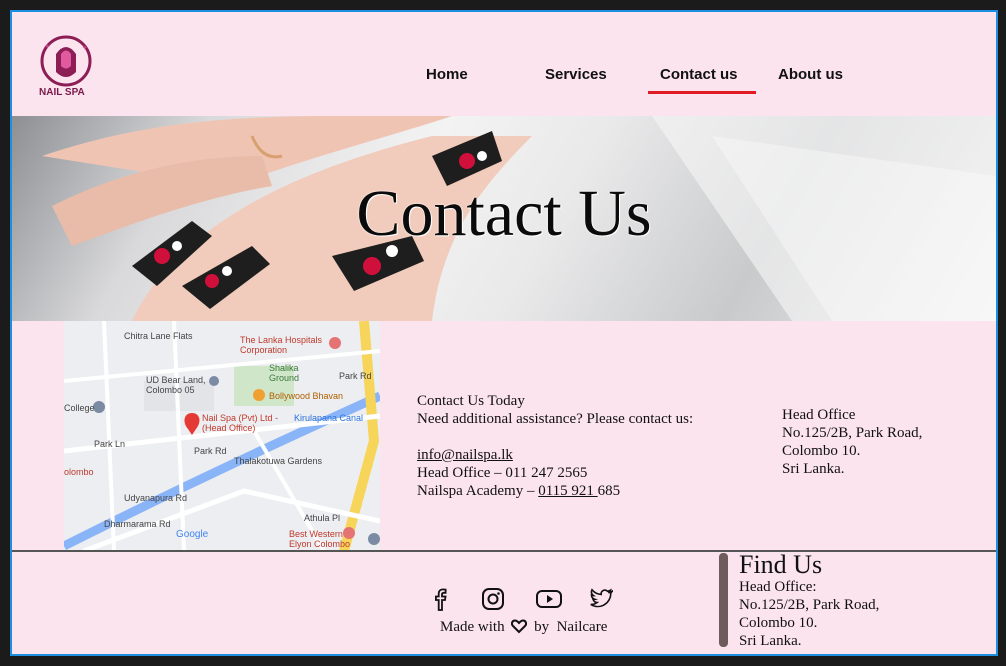 This screenshot has width=1006, height=666. What do you see at coordinates (137, 524) in the screenshot?
I see `map-label: Dharmarama Rd` at bounding box center [137, 524].